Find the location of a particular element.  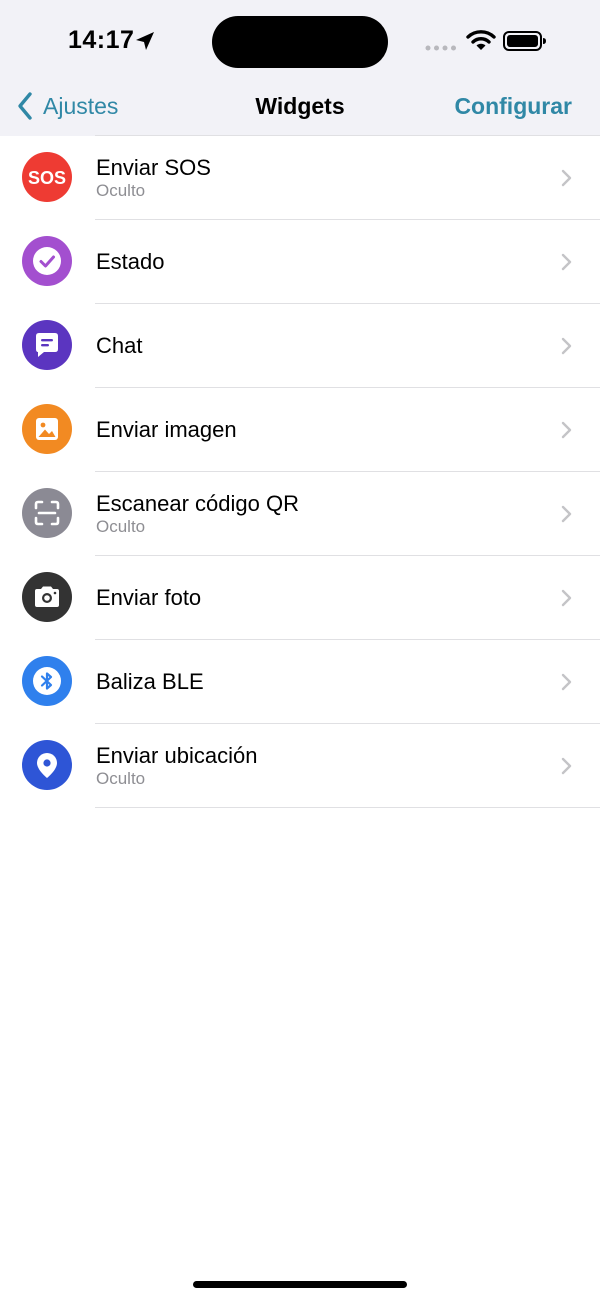

widget-row-escanear-qr: Escanear código QR Oculto is located at coordinates (300, 514).